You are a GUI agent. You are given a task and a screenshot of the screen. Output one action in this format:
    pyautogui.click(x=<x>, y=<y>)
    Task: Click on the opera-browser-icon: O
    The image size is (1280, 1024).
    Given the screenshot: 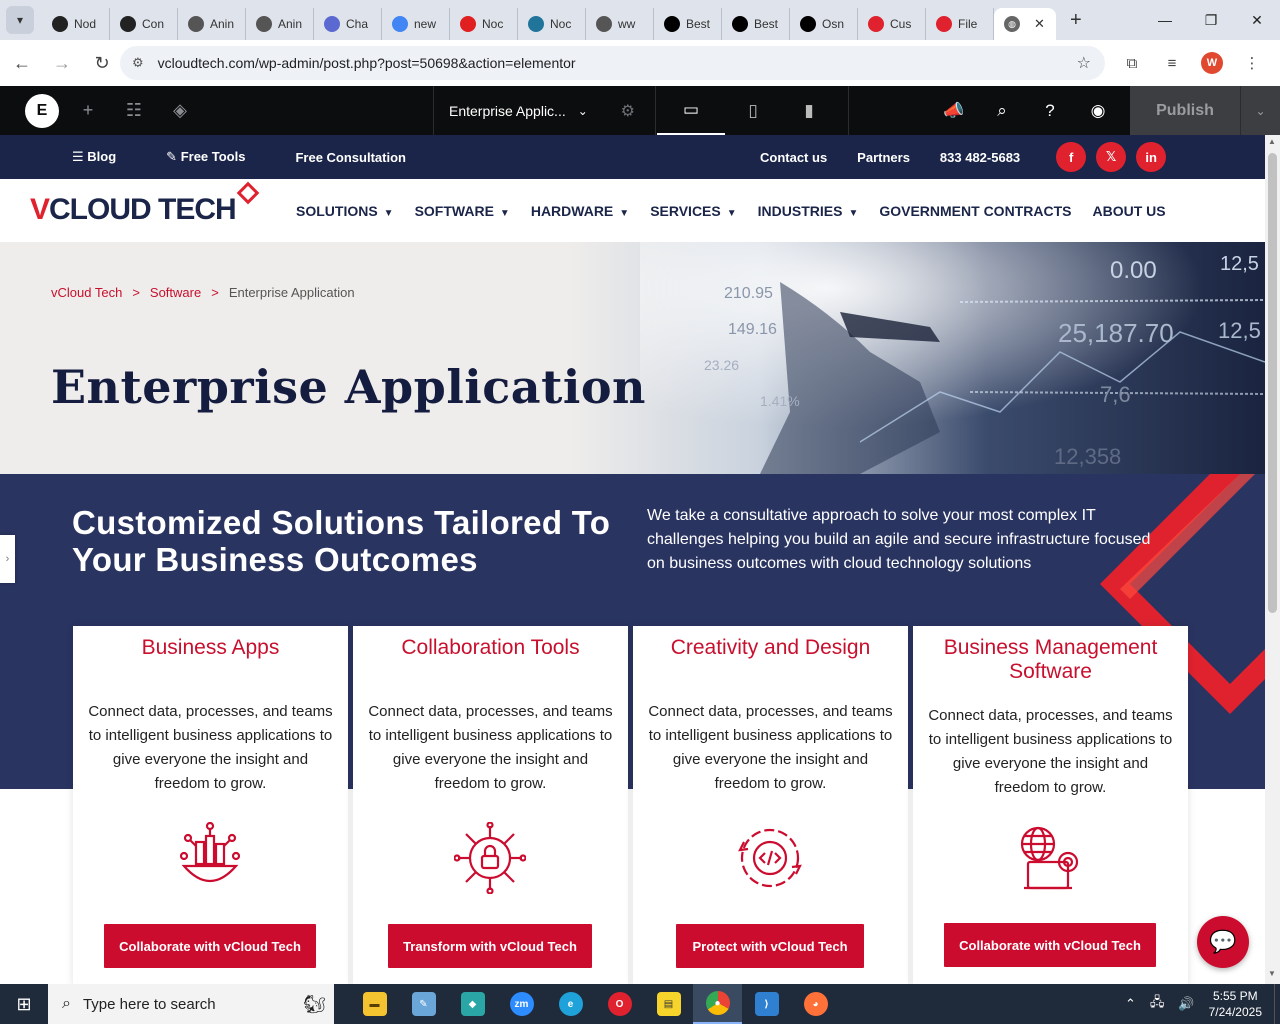 What is the action you would take?
    pyautogui.click(x=619, y=1004)
    